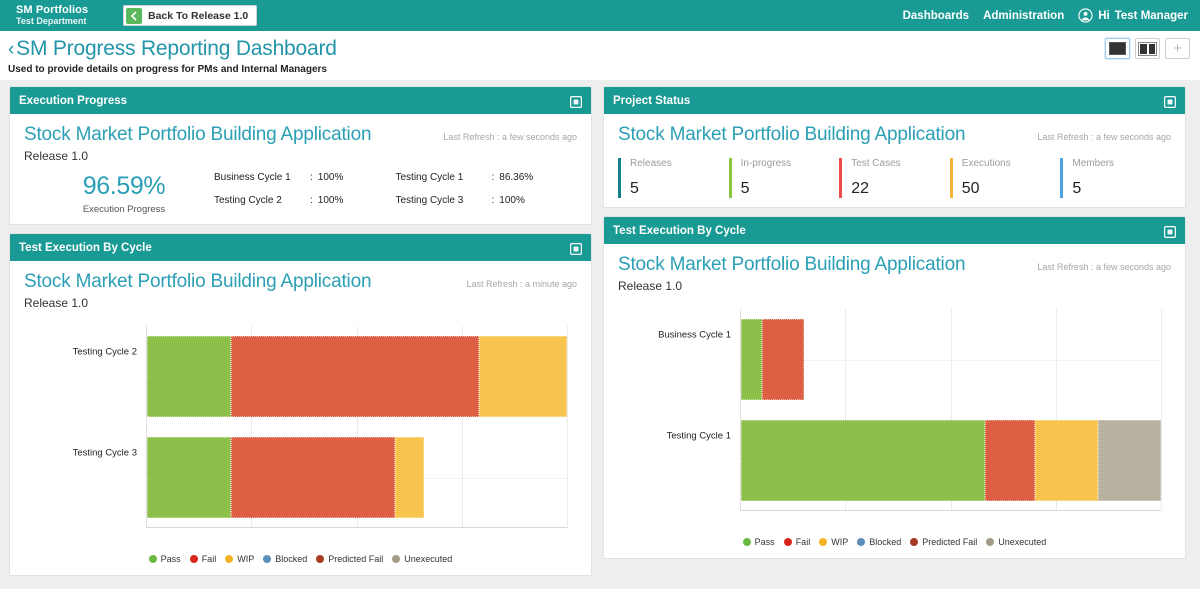  What do you see at coordinates (56, 303) in the screenshot?
I see `release-label: Release 1.0` at bounding box center [56, 303].